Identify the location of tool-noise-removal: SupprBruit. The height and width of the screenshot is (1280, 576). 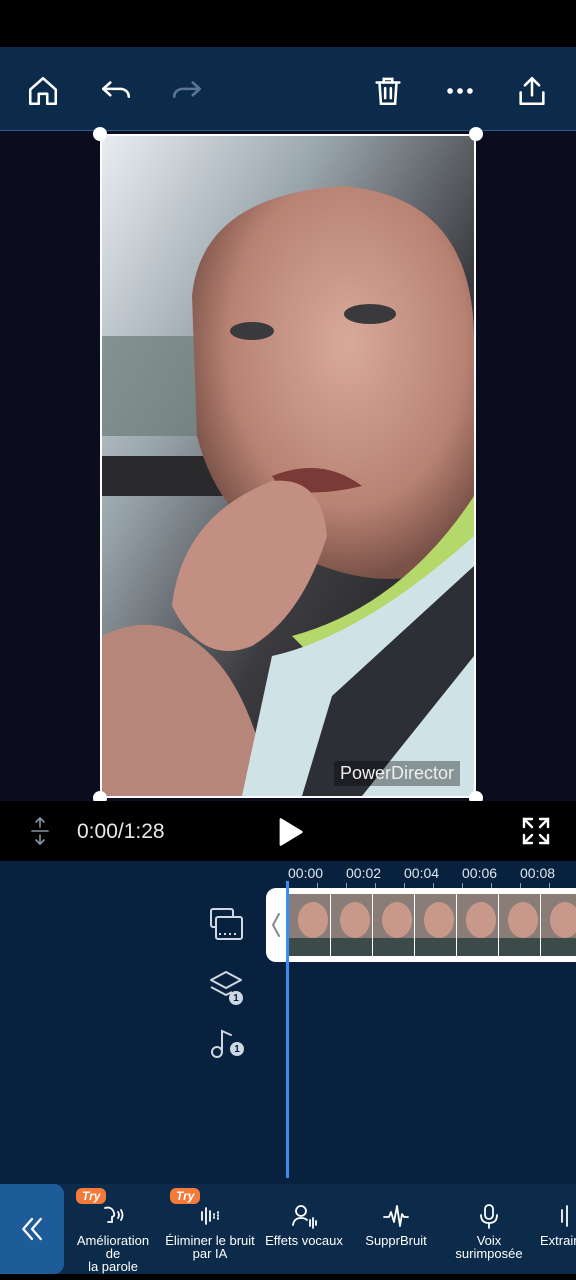
(396, 1224).